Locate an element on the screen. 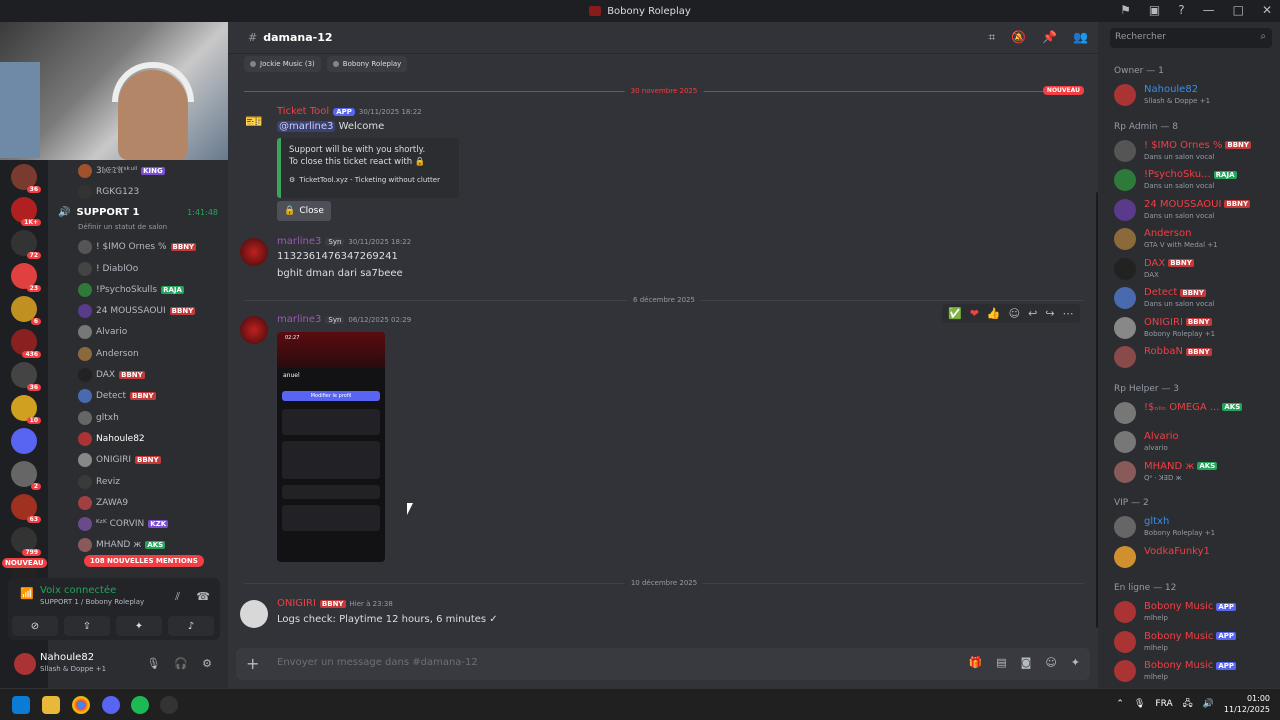 Image resolution: width=1280 pixels, height=720 pixels. noise-icon: ⫽ is located at coordinates (177, 597).